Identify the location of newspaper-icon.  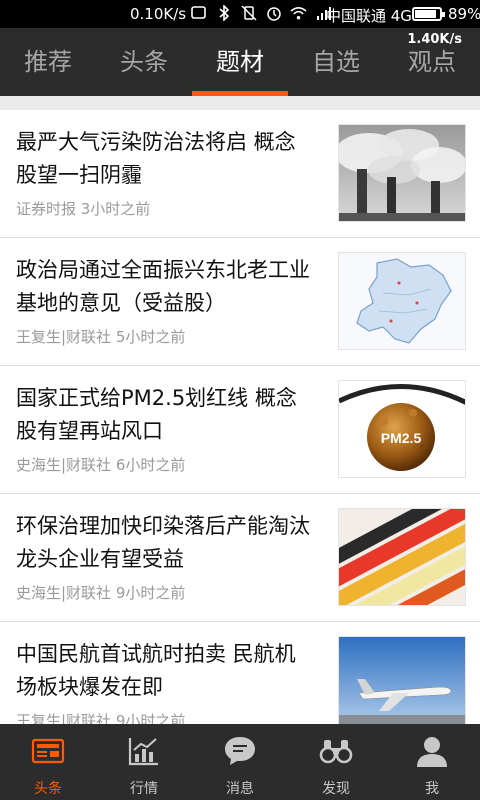
(48, 751).